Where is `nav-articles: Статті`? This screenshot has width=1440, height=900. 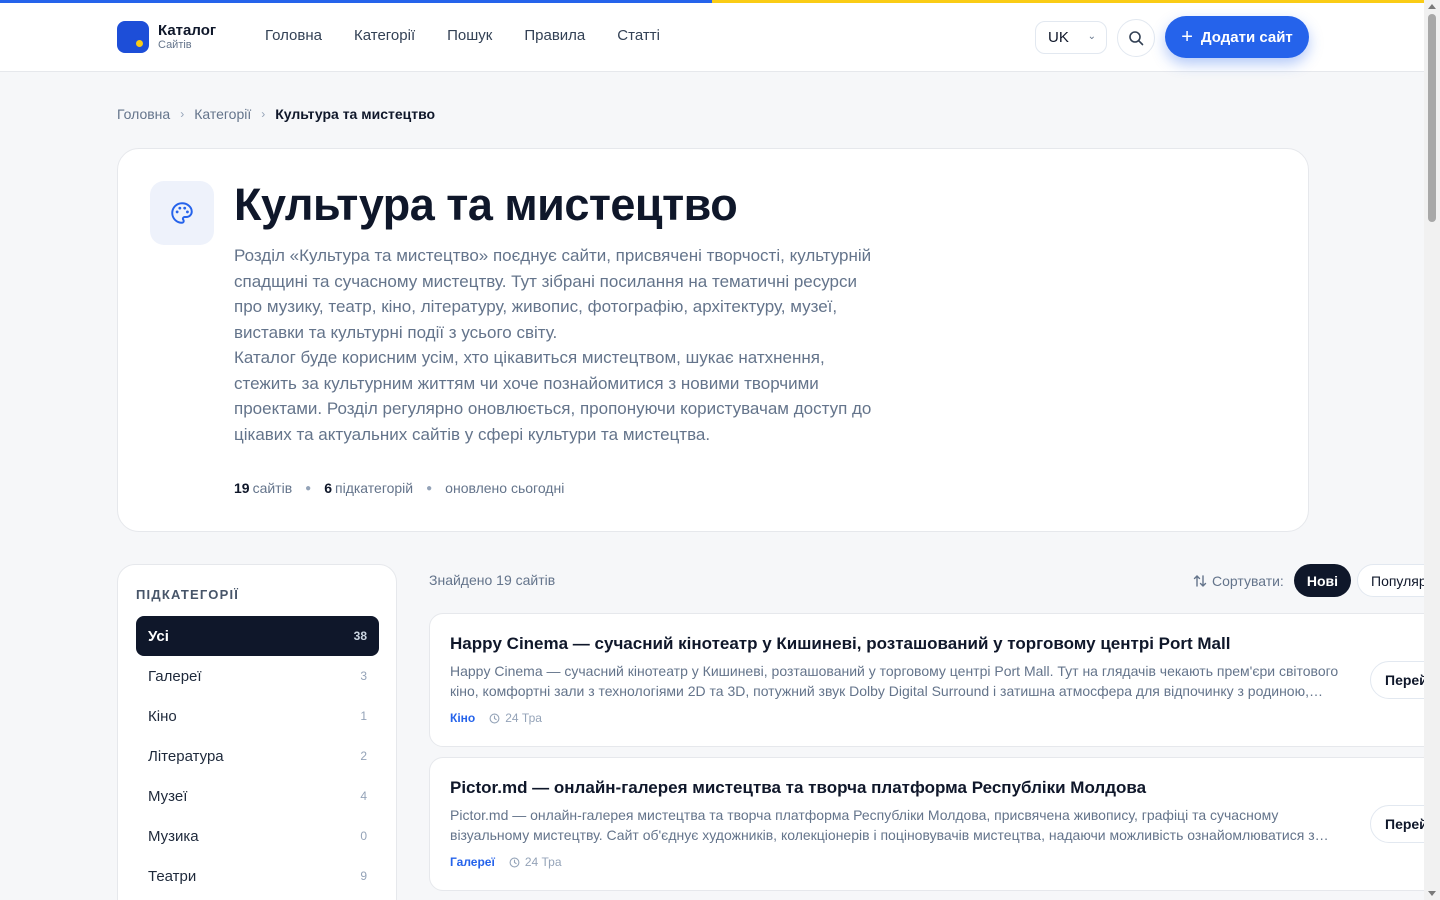
nav-articles: Статті is located at coordinates (638, 35).